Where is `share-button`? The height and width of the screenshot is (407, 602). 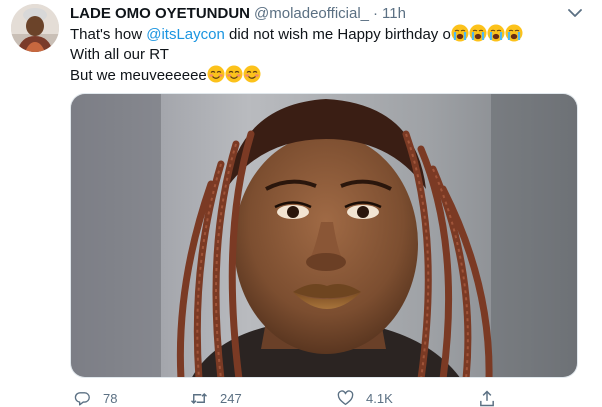
share-button is located at coordinates (487, 397).